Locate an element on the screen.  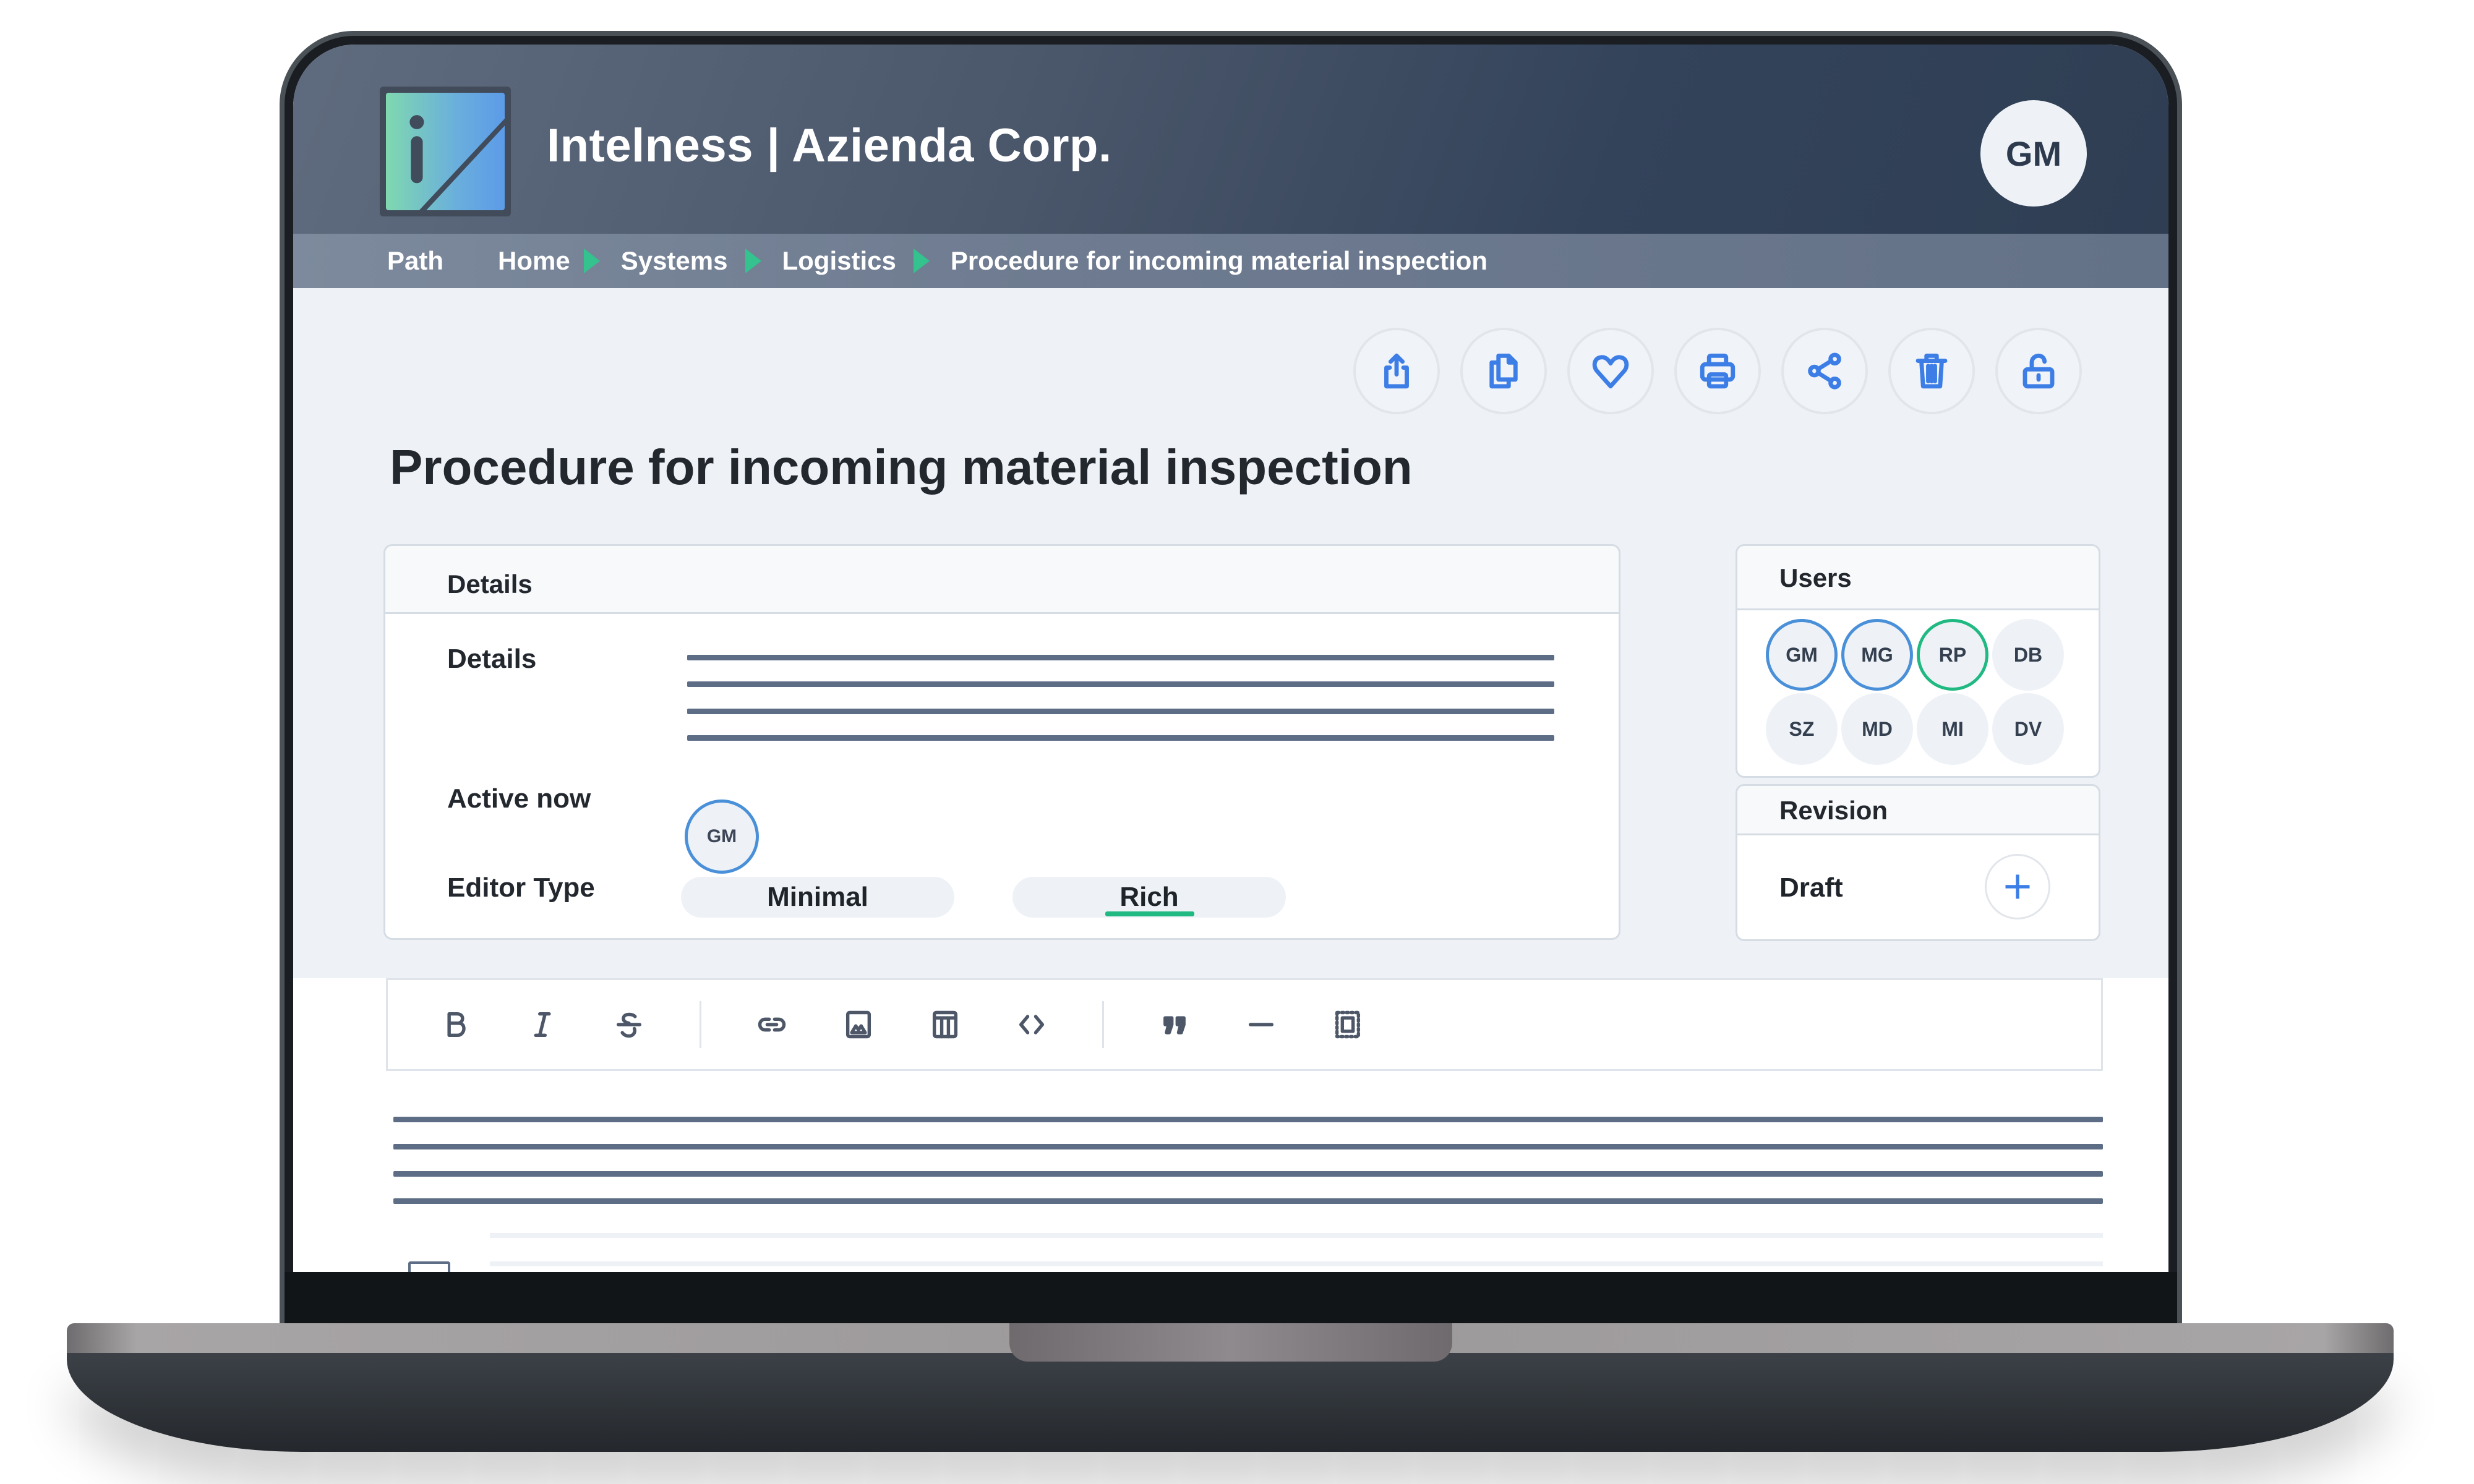
trash-icon is located at coordinates (1931, 371).